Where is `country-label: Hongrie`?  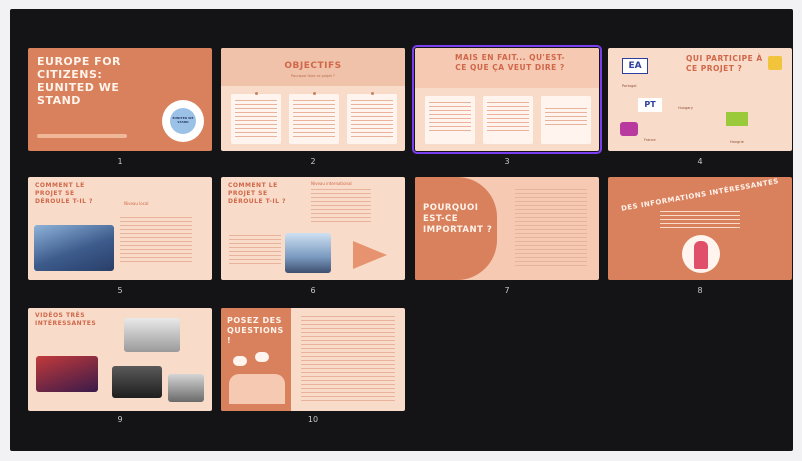
country-label: Hongrie is located at coordinates (737, 142).